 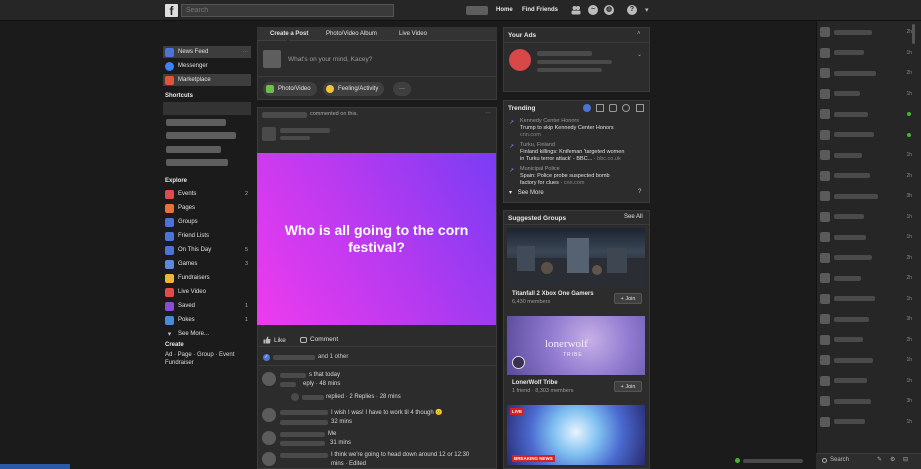 I want to click on ad-page-name, so click(x=564, y=53).